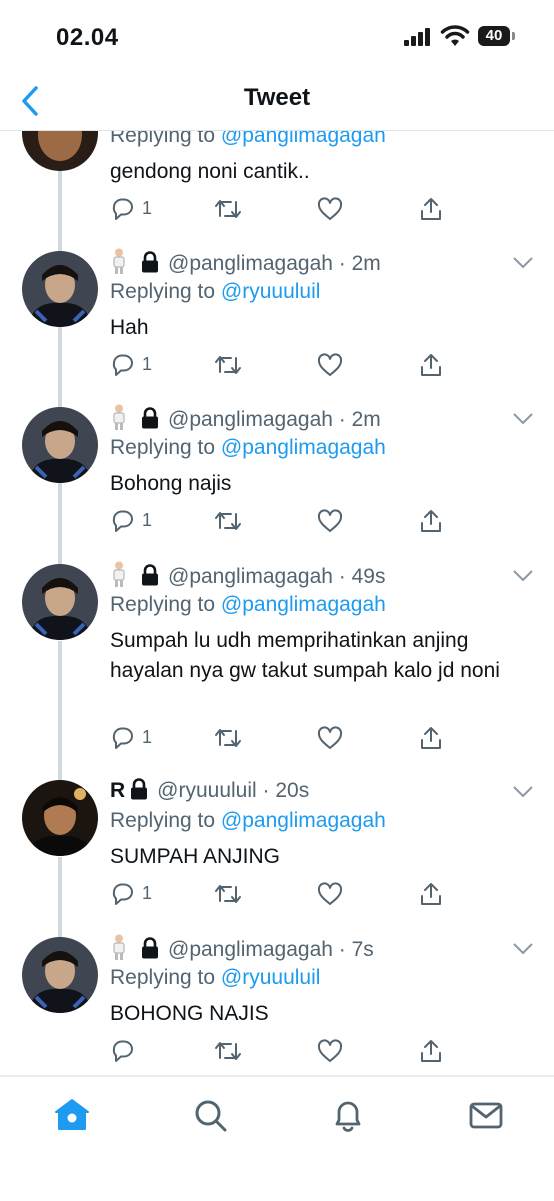  What do you see at coordinates (207, 790) in the screenshot?
I see `user-handle: @ryuuuluil` at bounding box center [207, 790].